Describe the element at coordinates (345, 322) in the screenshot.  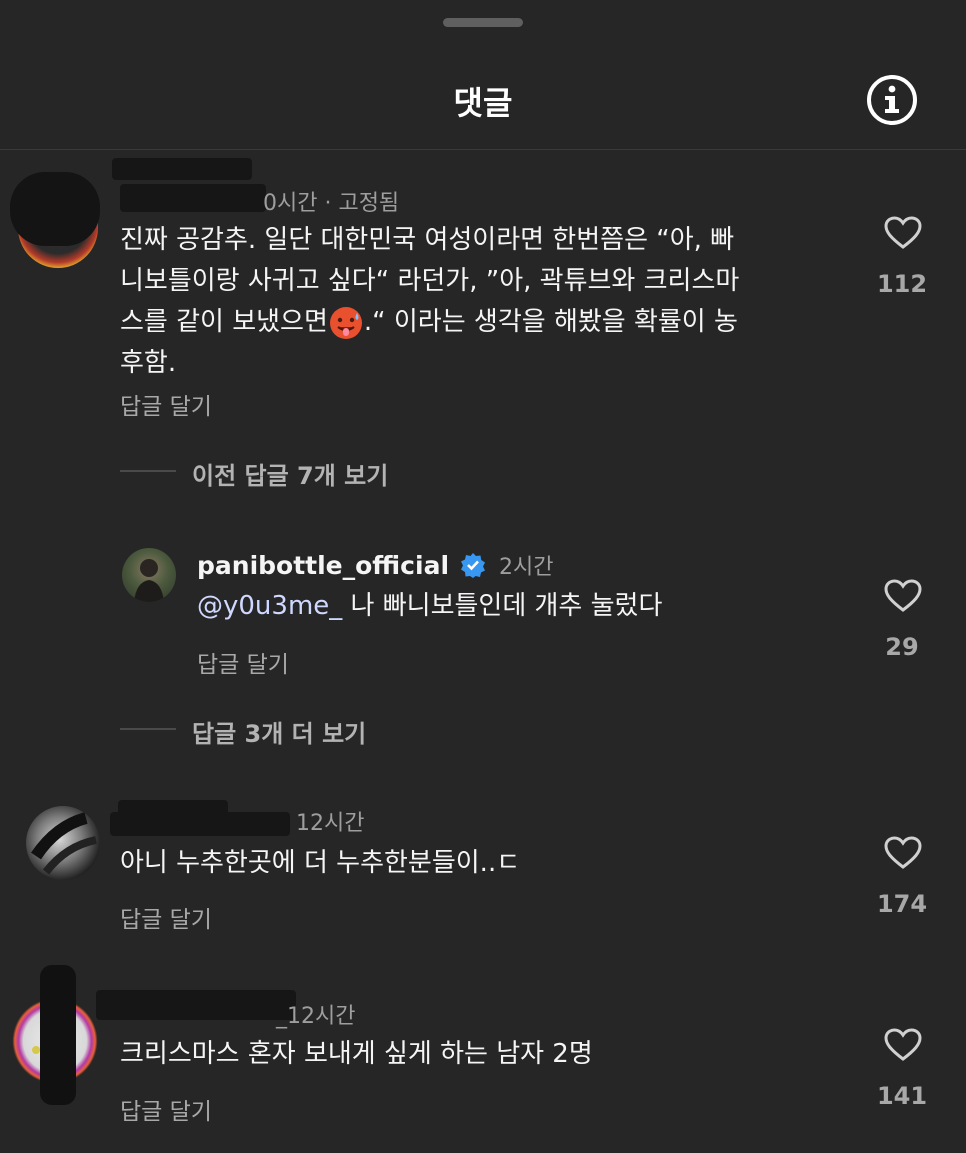
I see `hot-face-emoji-icon` at that location.